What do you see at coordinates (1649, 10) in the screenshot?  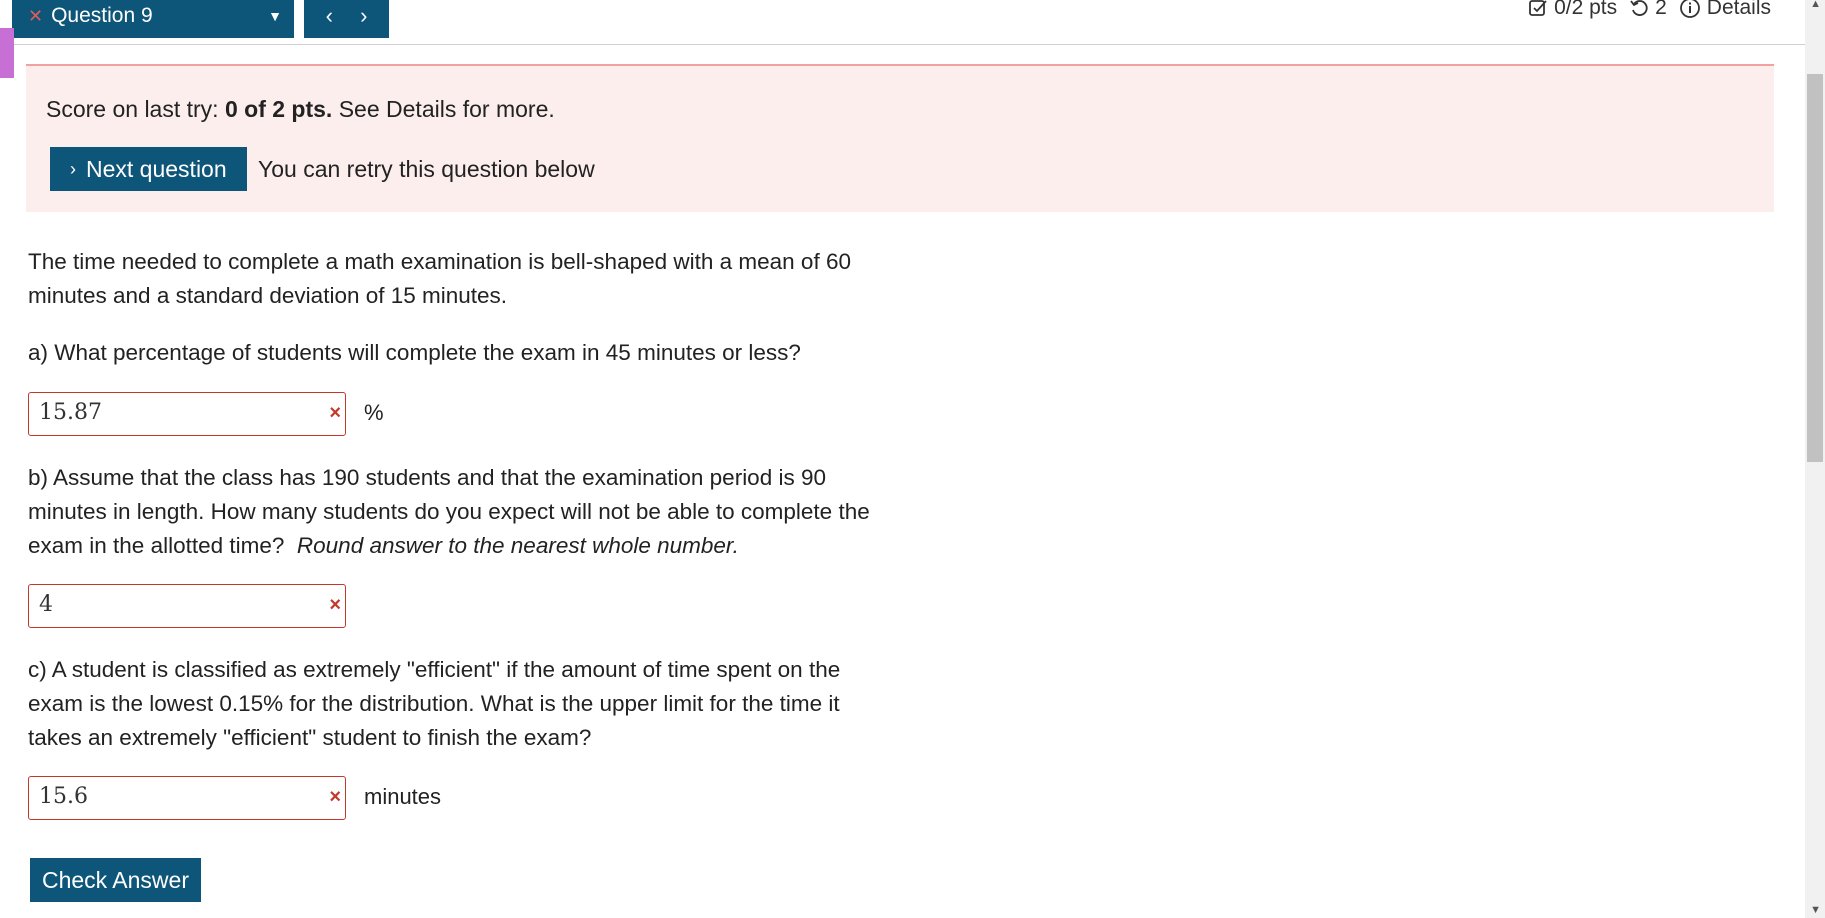 I see `question-status: 0/2 pts 2 Details` at bounding box center [1649, 10].